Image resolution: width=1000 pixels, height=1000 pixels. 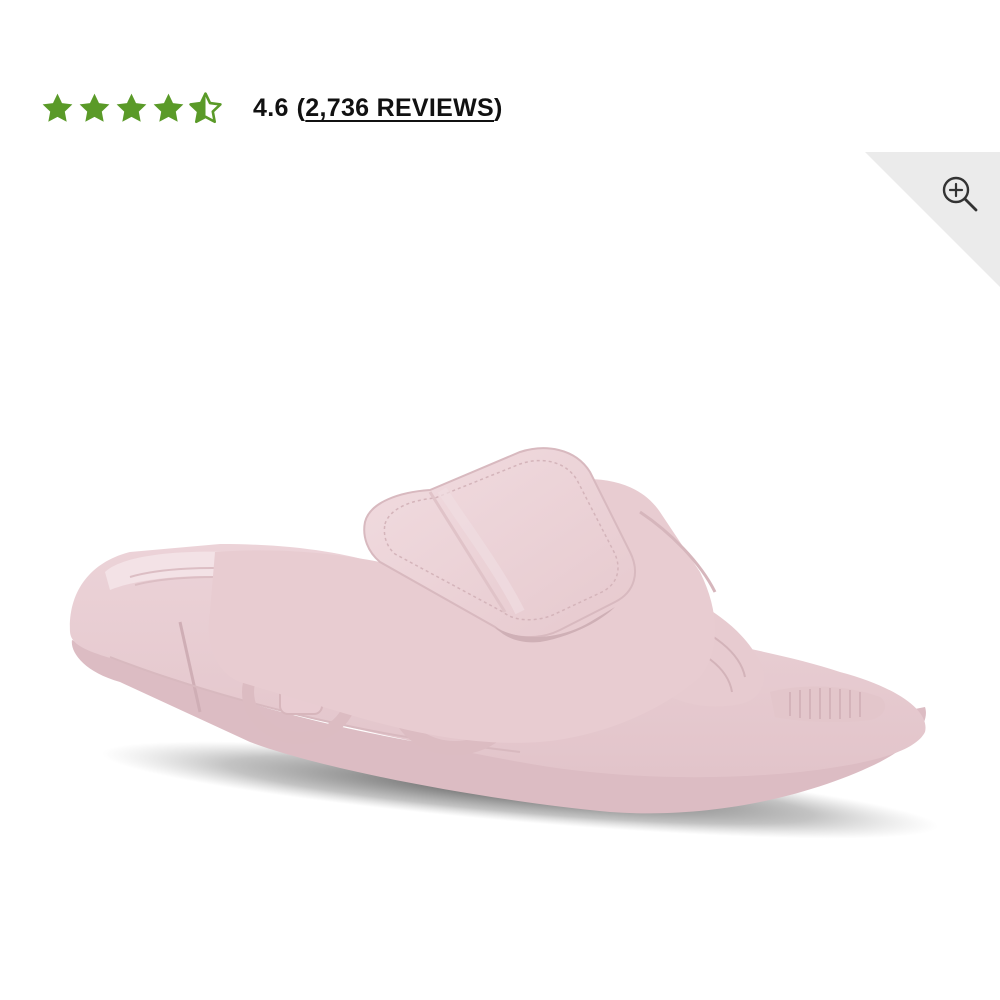 I want to click on zoom-button, so click(x=932, y=219).